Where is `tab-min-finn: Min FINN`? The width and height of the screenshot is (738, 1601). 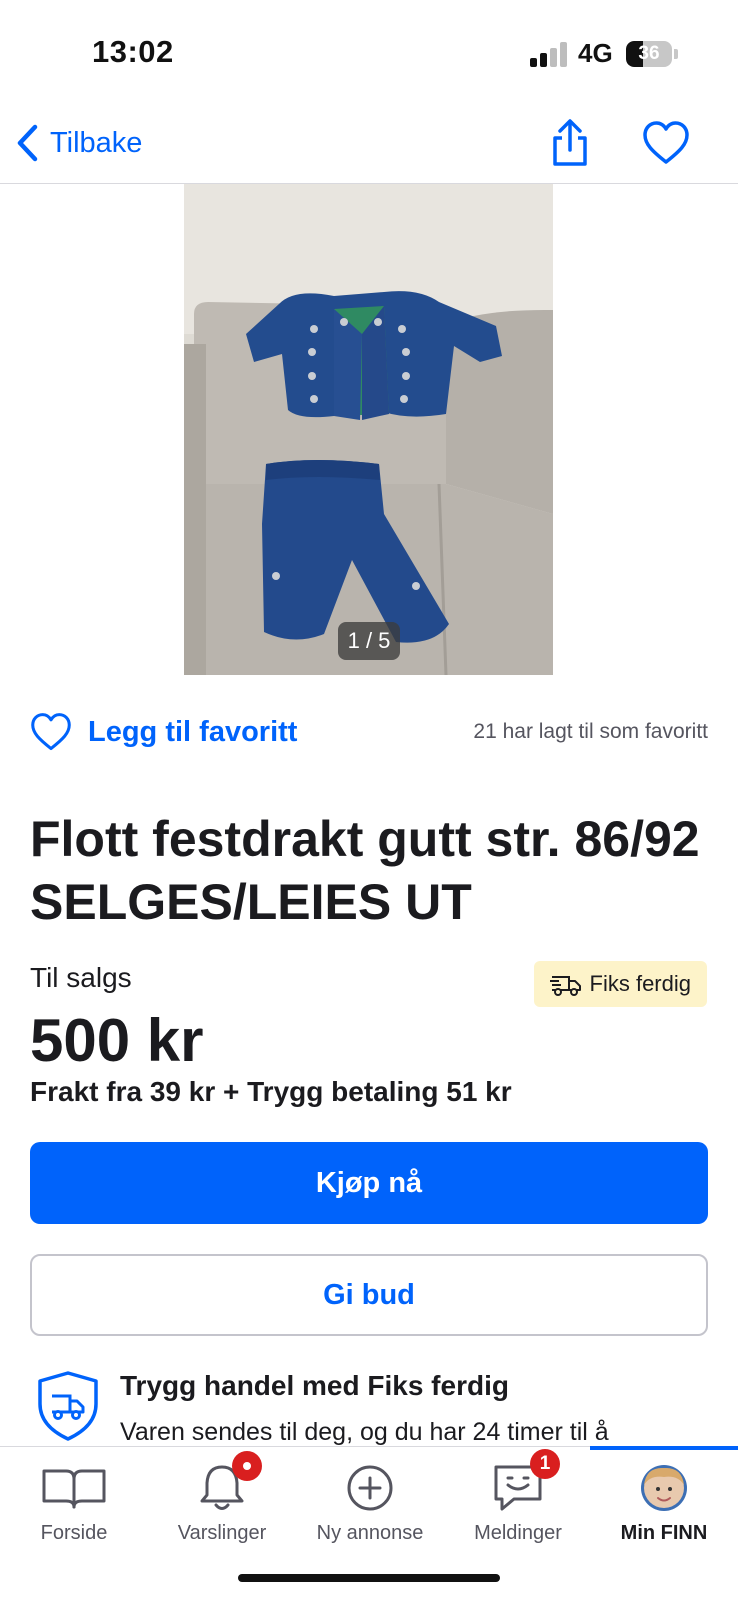 tab-min-finn: Min FINN is located at coordinates (664, 1502).